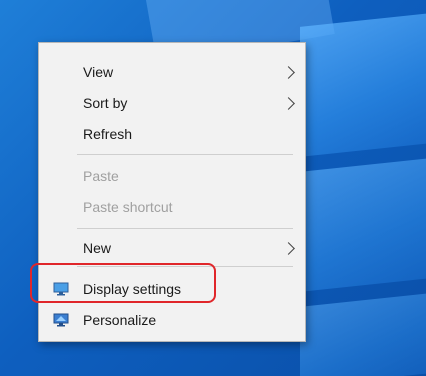  What do you see at coordinates (172, 134) in the screenshot?
I see `menu-item-refresh: Refresh` at bounding box center [172, 134].